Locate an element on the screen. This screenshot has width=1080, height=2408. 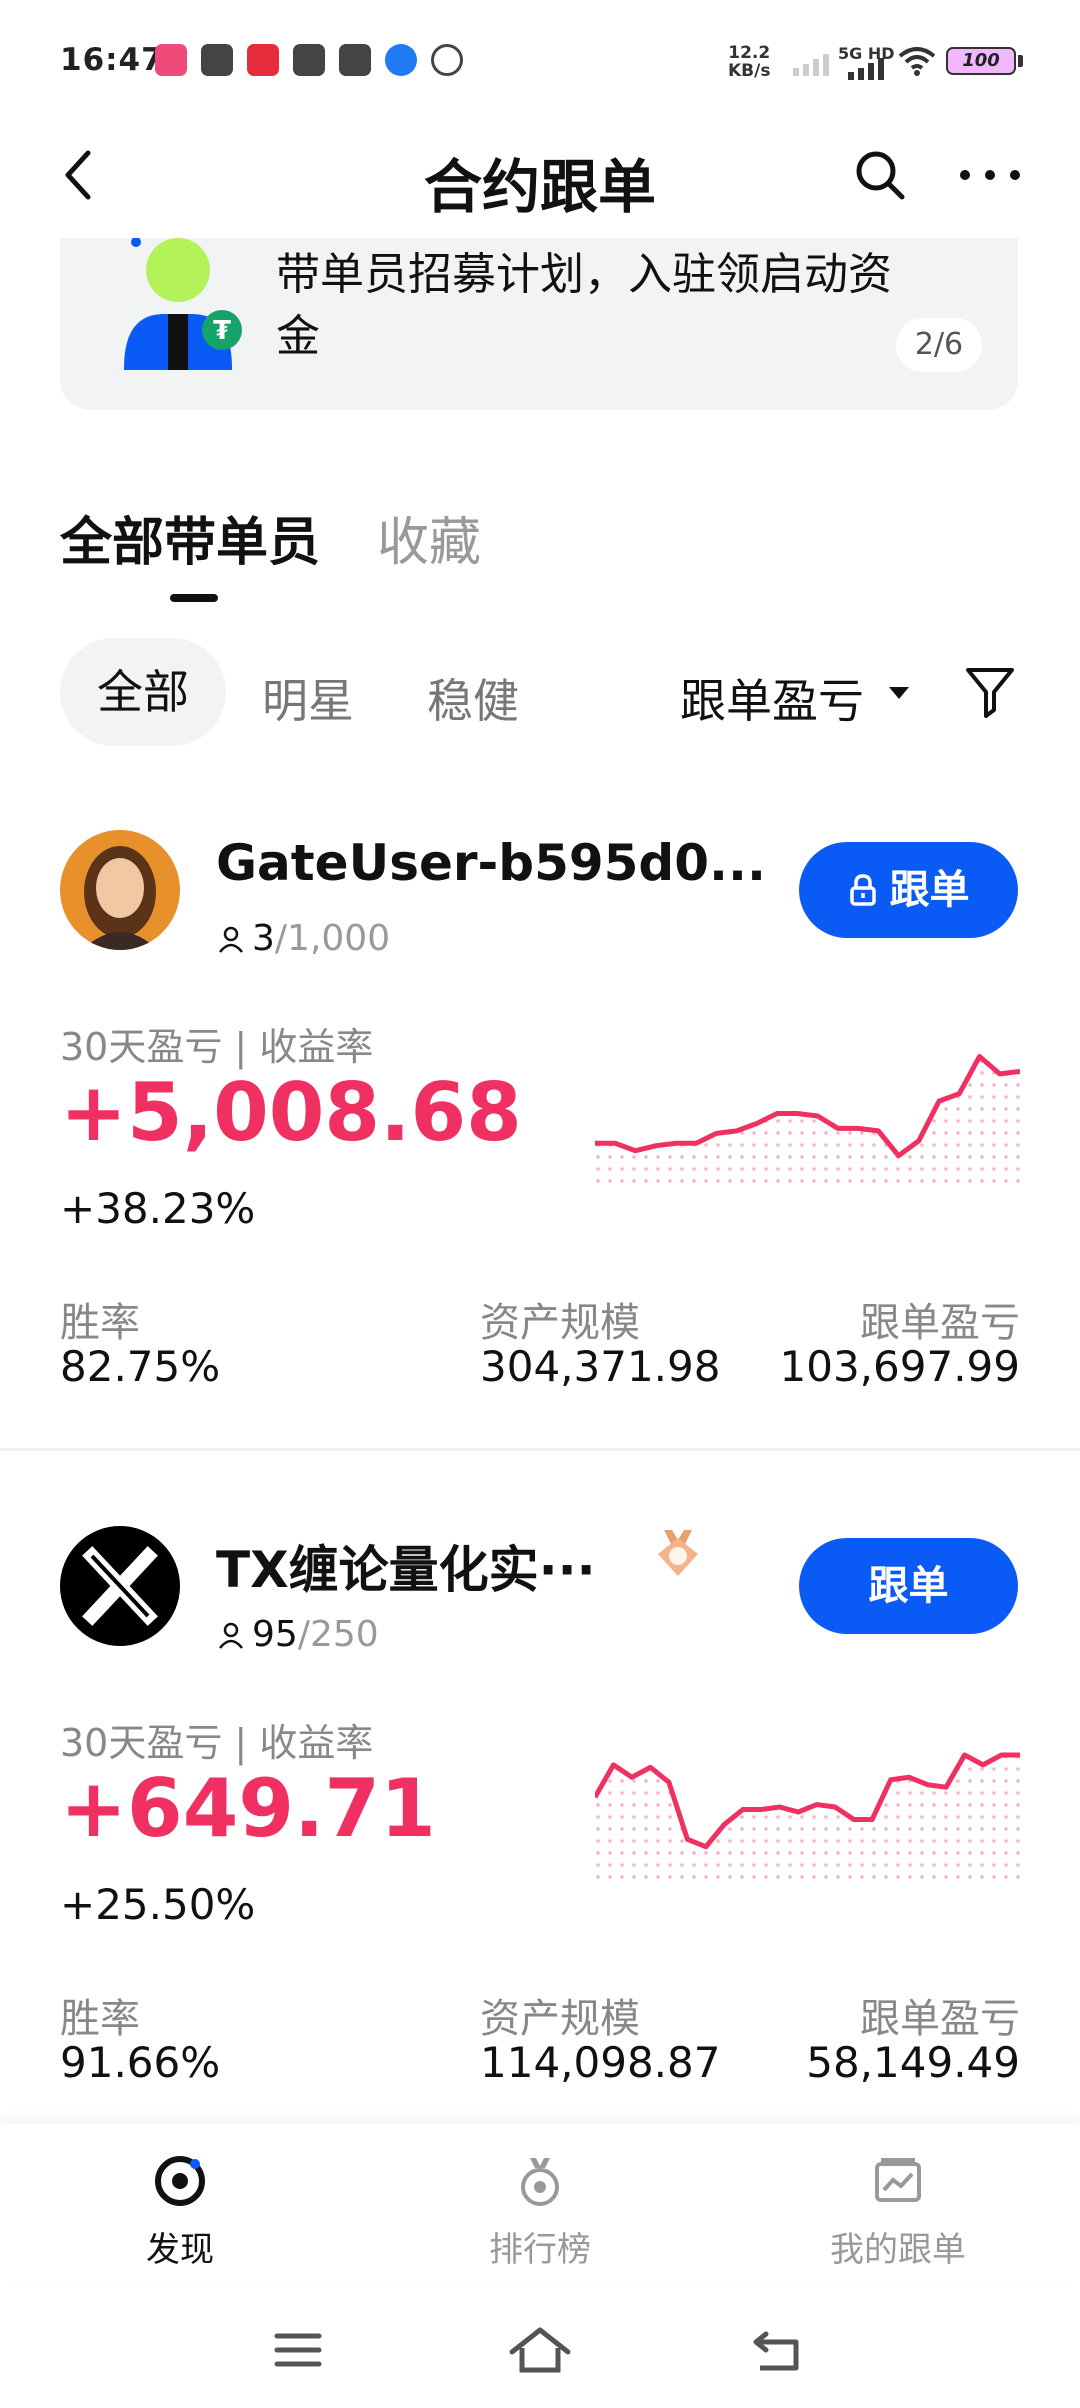
roi-value: +25.50% is located at coordinates (158, 1904).